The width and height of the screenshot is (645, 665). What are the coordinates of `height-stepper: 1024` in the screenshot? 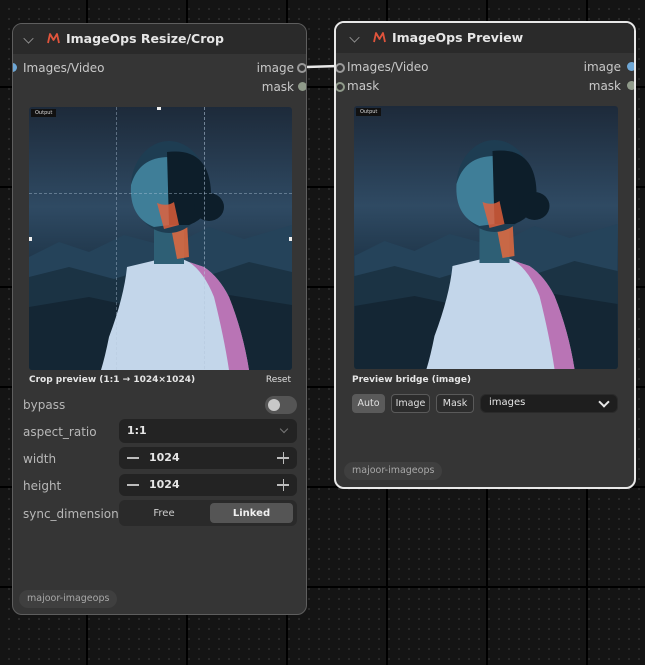 It's located at (208, 485).